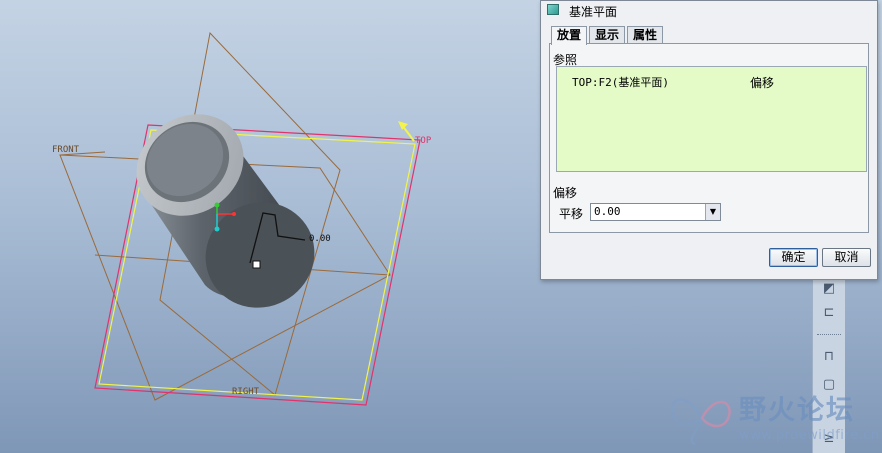 This screenshot has width=882, height=453. What do you see at coordinates (829, 289) in the screenshot?
I see `datum-plane-tool-icon: ◩` at bounding box center [829, 289].